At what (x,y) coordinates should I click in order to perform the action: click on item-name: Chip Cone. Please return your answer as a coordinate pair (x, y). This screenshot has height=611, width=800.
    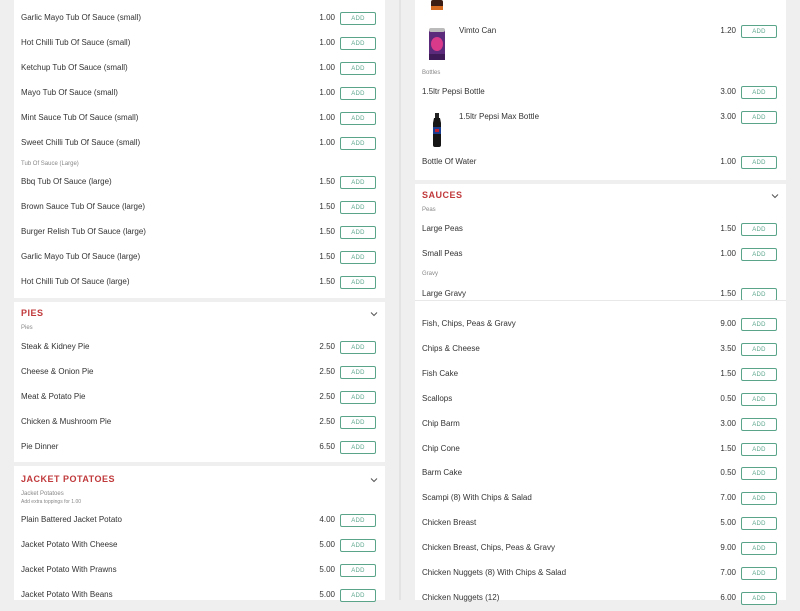
    Looking at the image, I should click on (441, 448).